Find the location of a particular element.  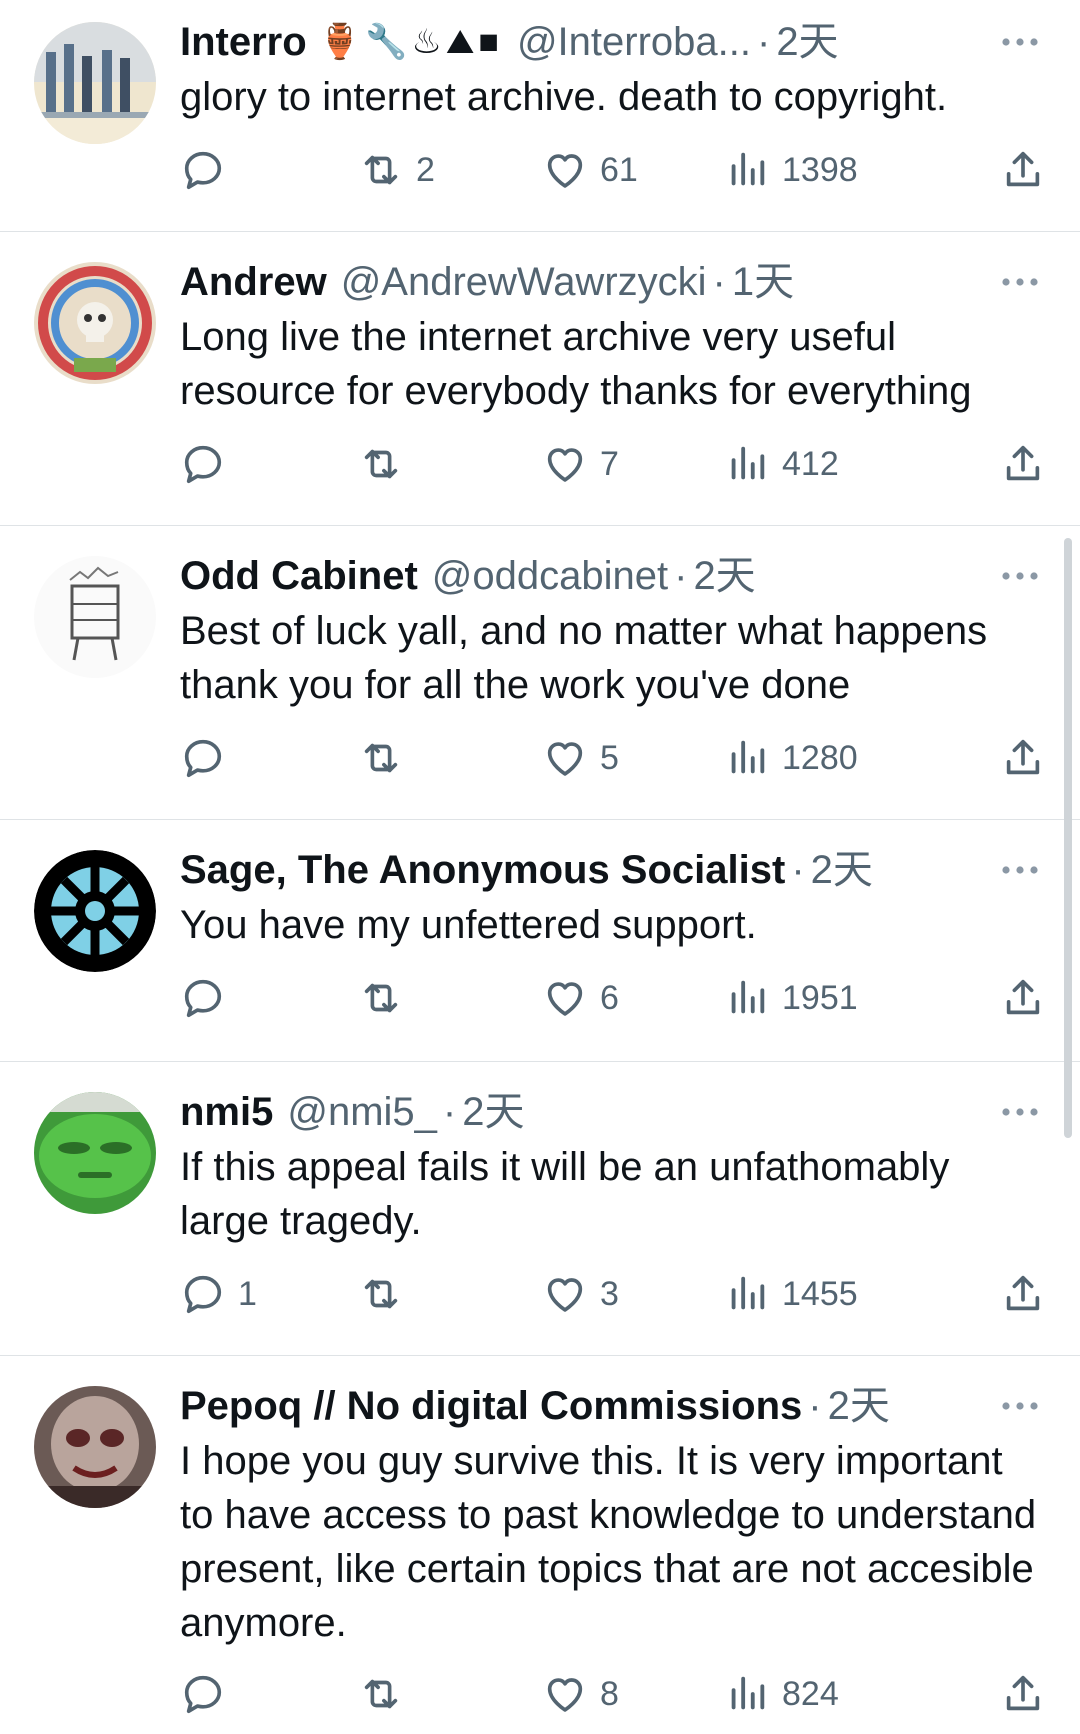

author-handle: @oddcabinet is located at coordinates (550, 576).